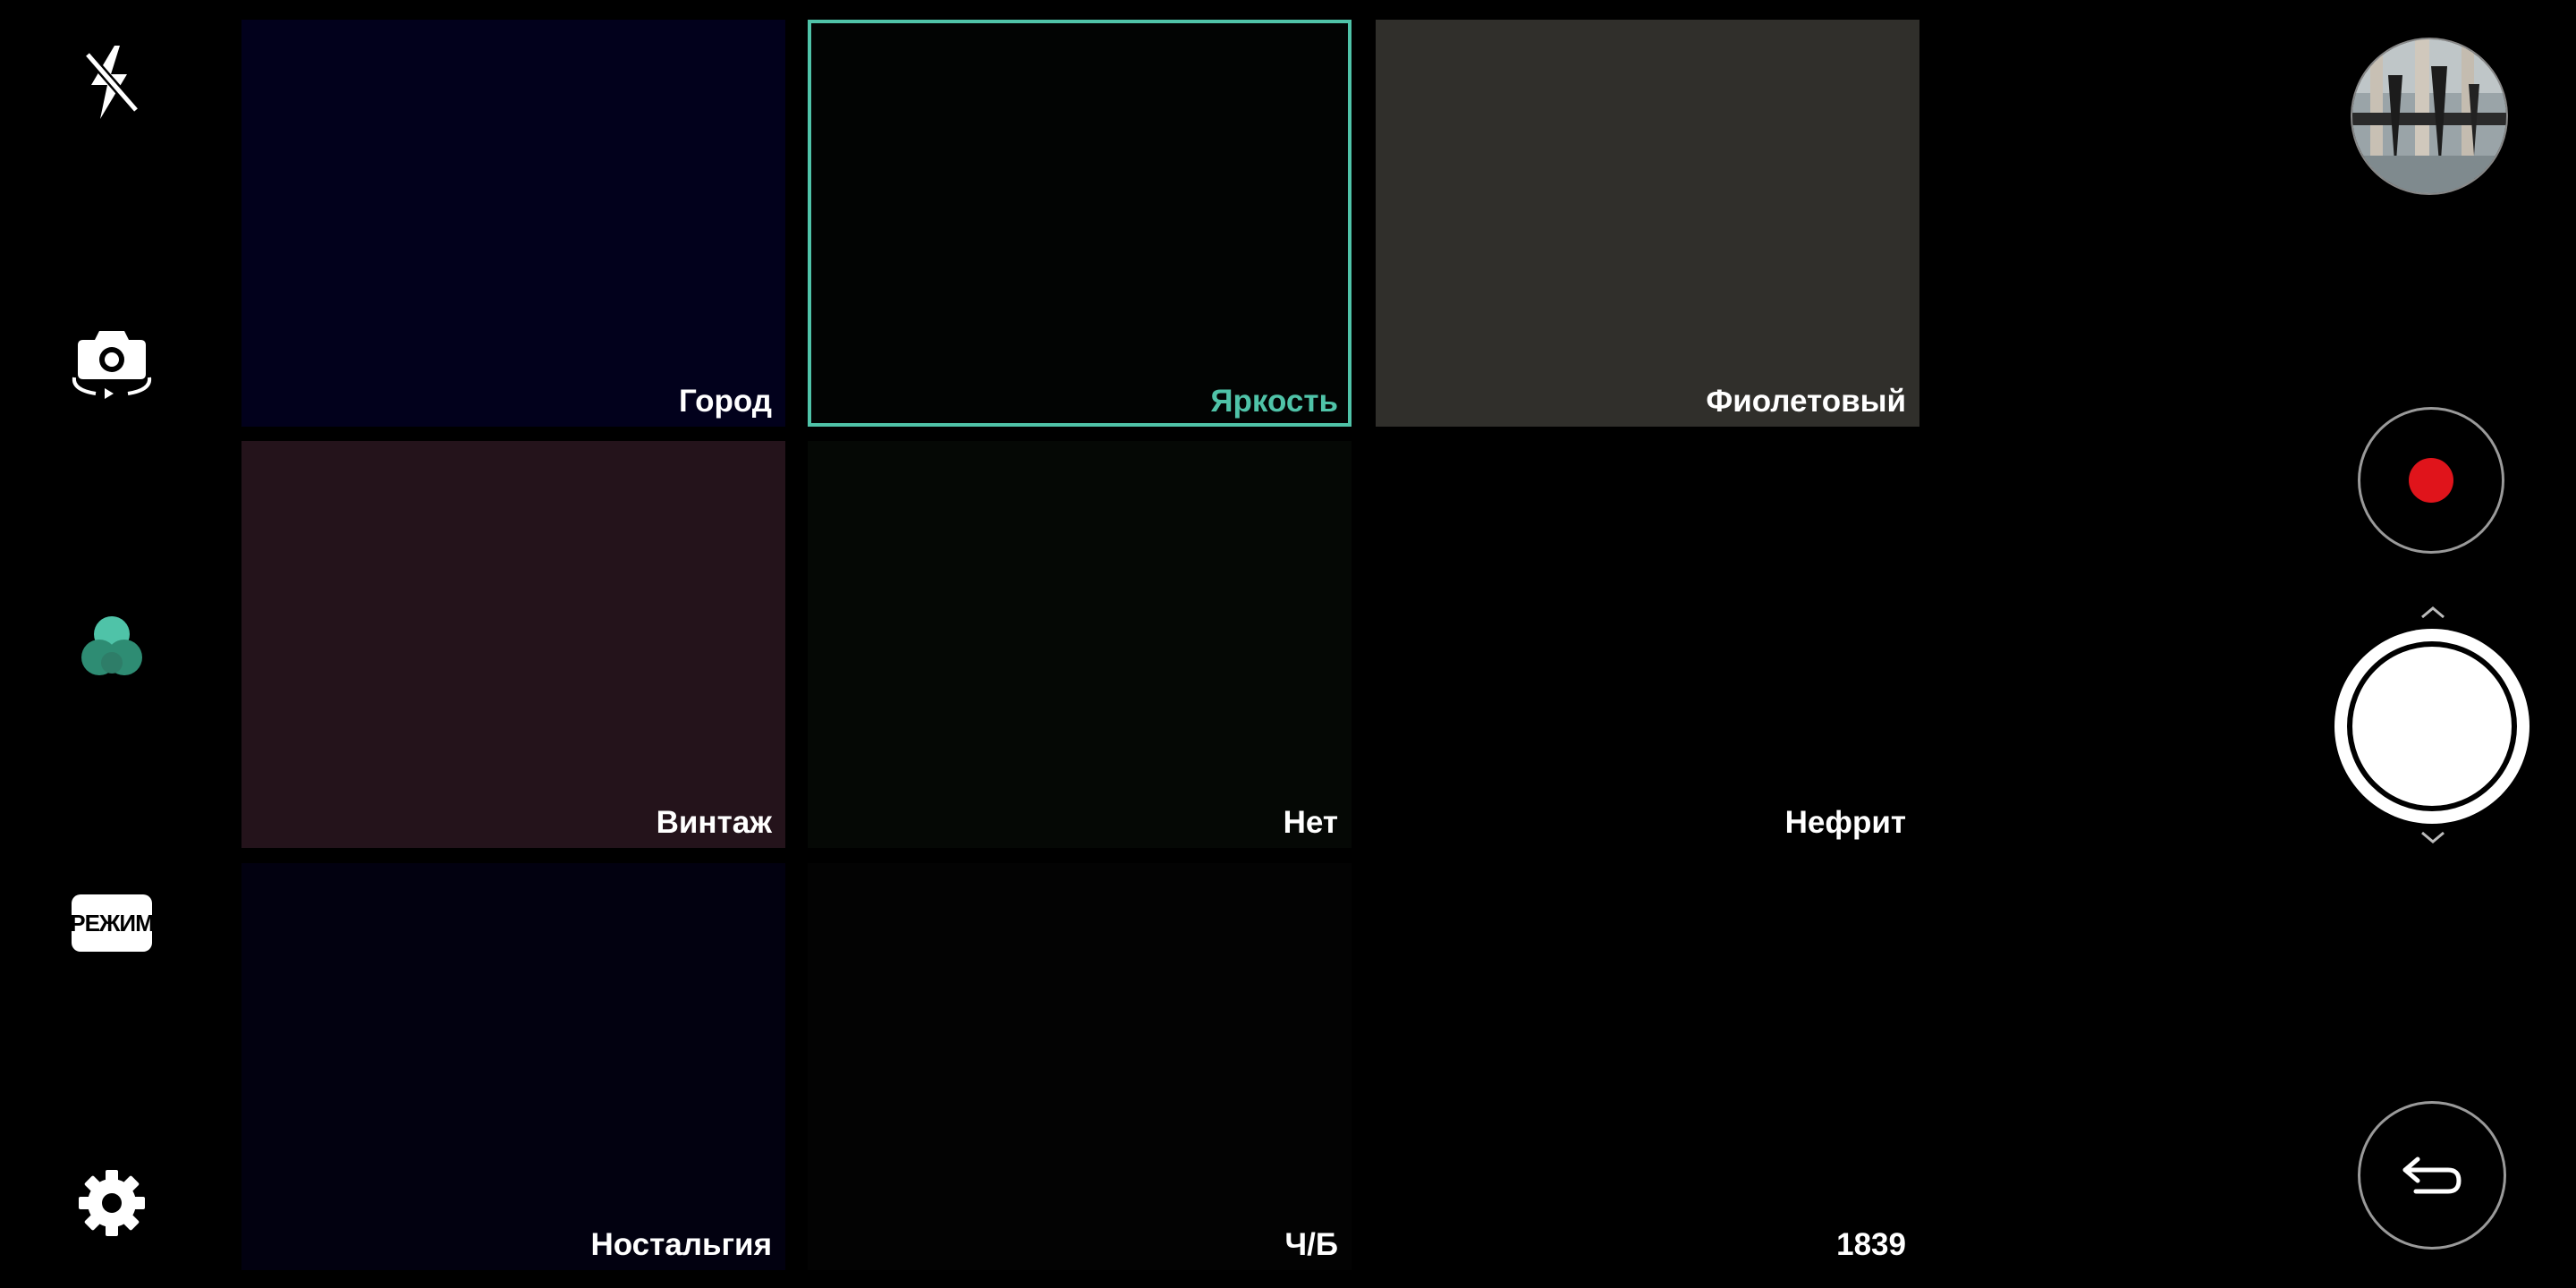 Image resolution: width=2576 pixels, height=1288 pixels. I want to click on filter-tile-vintazh: Винтаж, so click(513, 644).